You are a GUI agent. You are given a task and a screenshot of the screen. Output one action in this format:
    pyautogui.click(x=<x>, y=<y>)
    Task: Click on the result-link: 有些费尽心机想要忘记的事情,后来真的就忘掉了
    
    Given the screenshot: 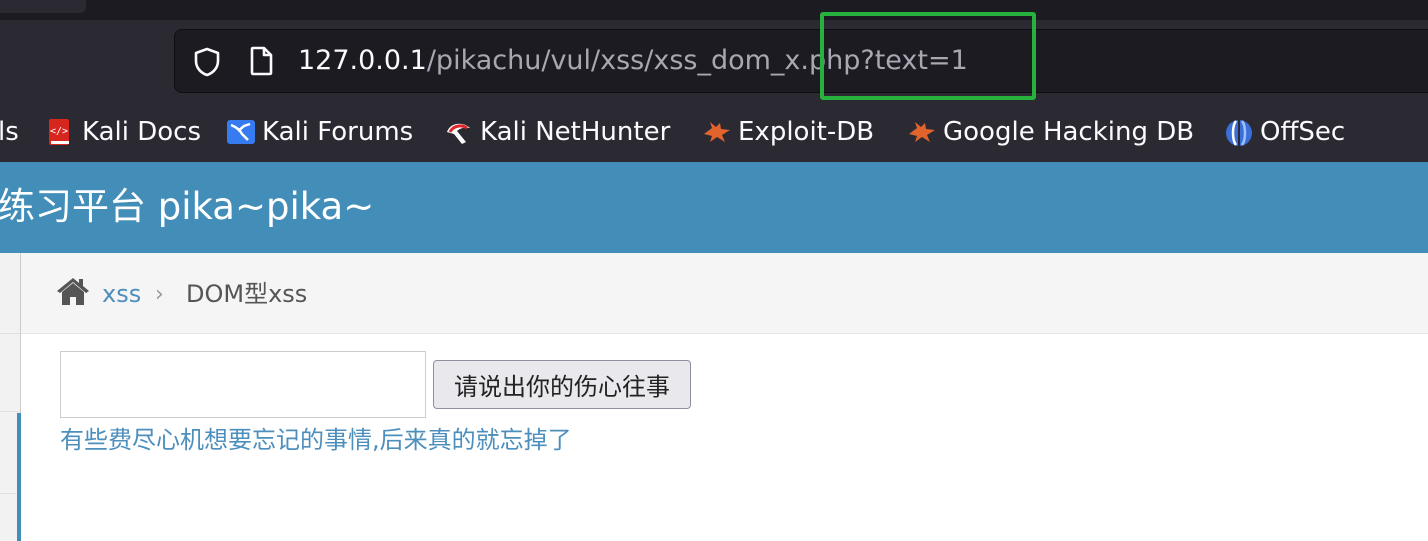 What is the action you would take?
    pyautogui.click(x=316, y=440)
    